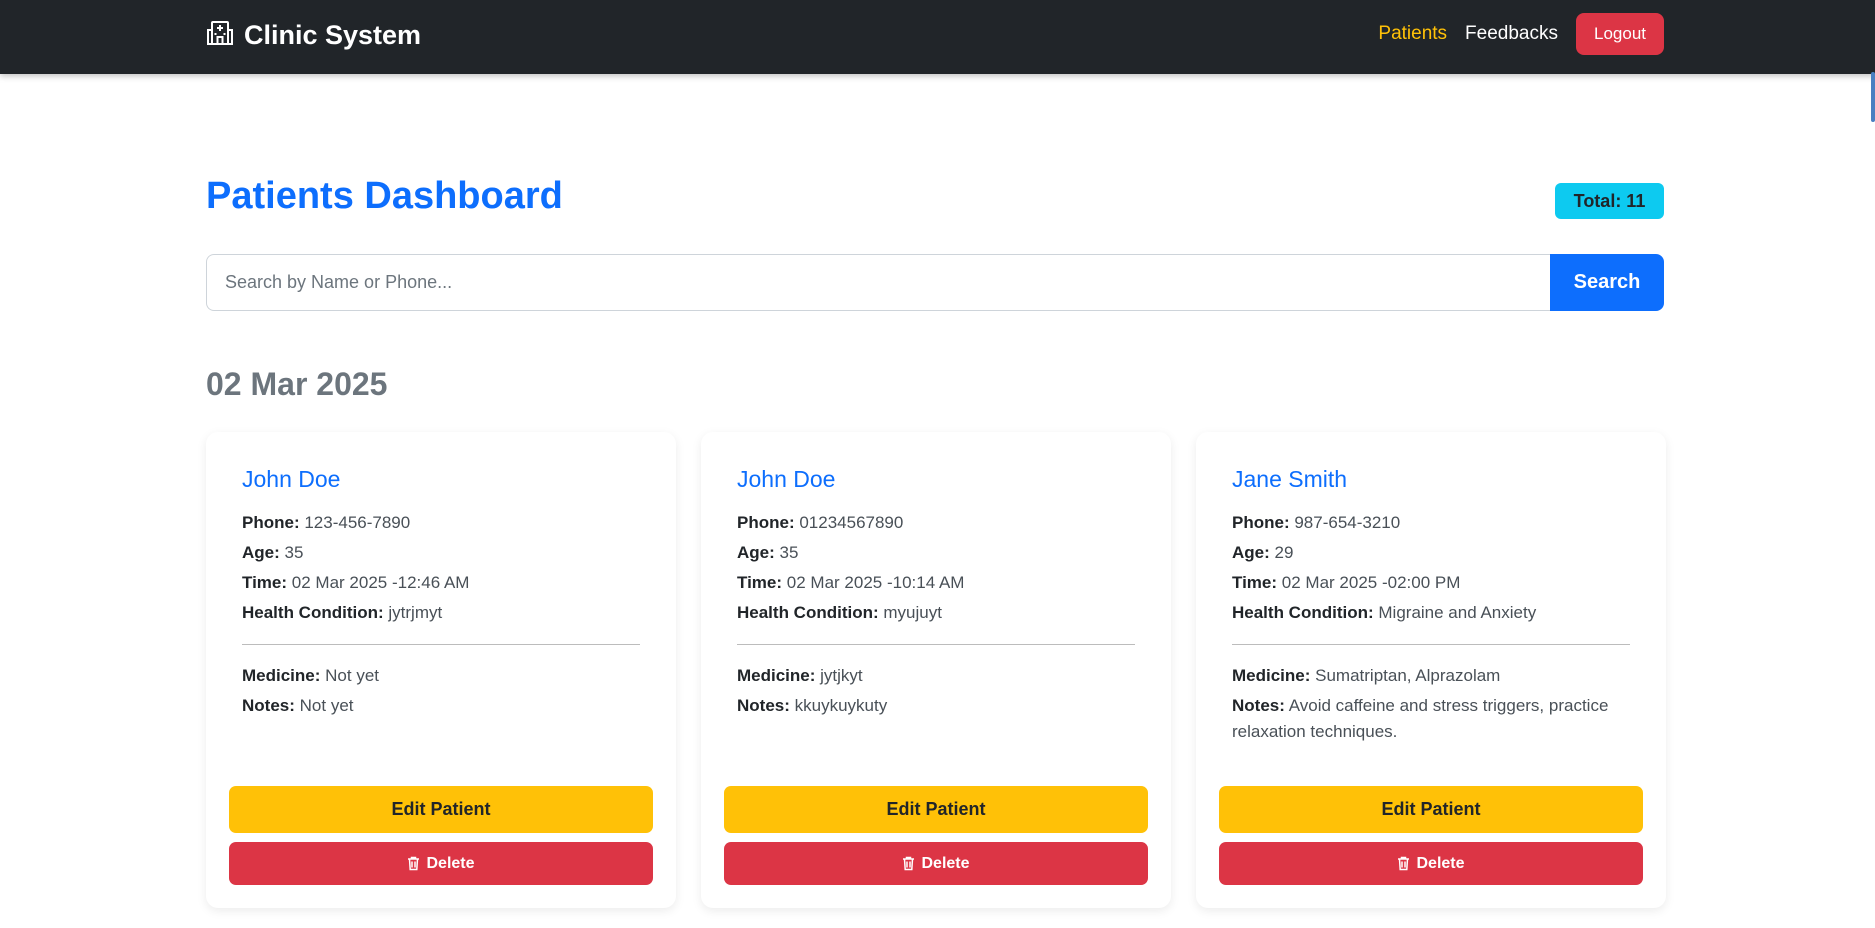 This screenshot has height=928, width=1875. Describe the element at coordinates (841, 675) in the screenshot. I see `medicine-value: jytjkyt` at that location.